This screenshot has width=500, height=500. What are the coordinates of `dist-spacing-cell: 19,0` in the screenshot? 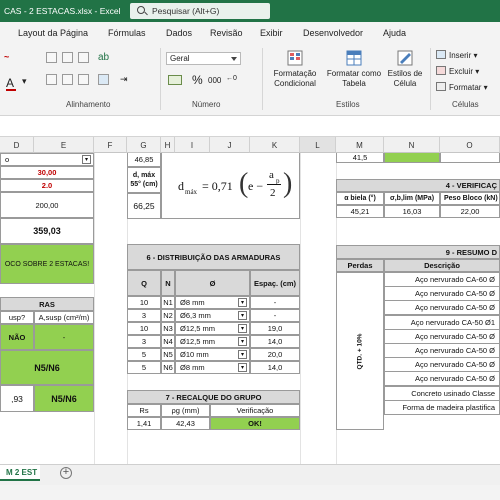 It's located at (275, 328).